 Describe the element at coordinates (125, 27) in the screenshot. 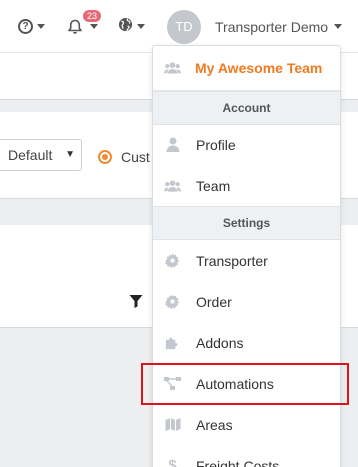

I see `globe-icon` at that location.